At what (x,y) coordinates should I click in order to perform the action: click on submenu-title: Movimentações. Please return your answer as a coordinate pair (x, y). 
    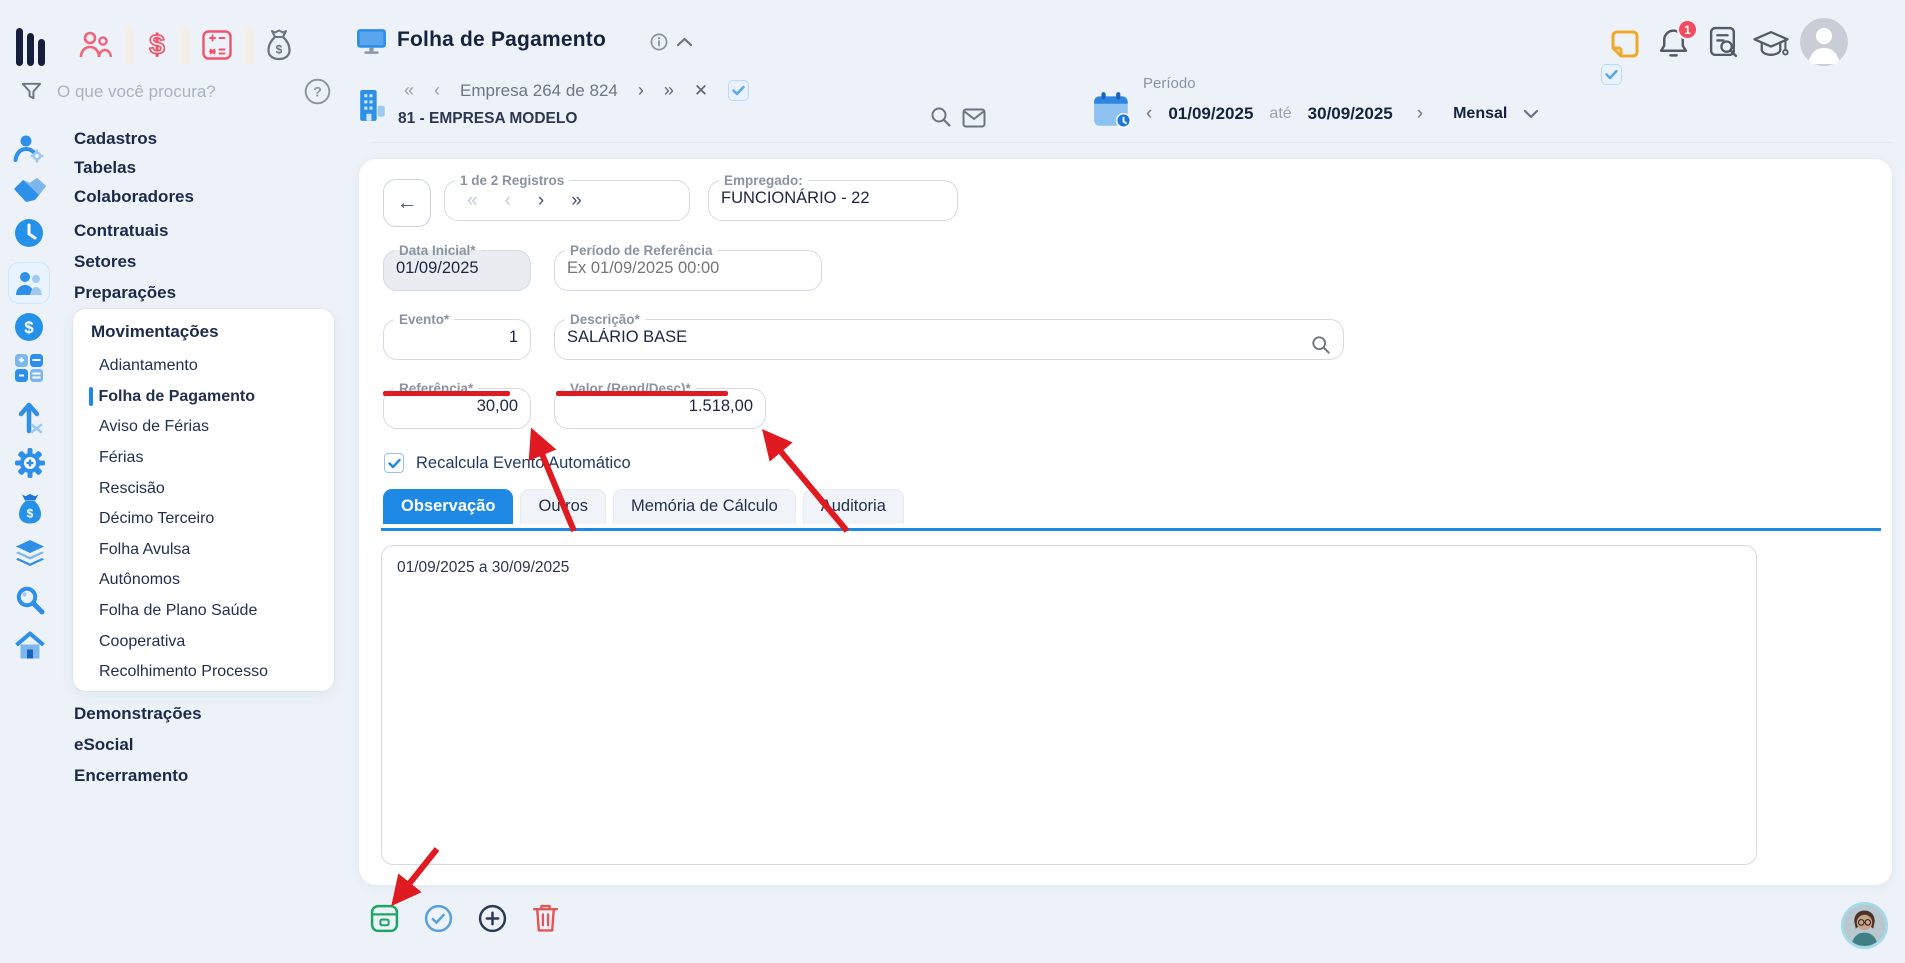
    Looking at the image, I should click on (212, 332).